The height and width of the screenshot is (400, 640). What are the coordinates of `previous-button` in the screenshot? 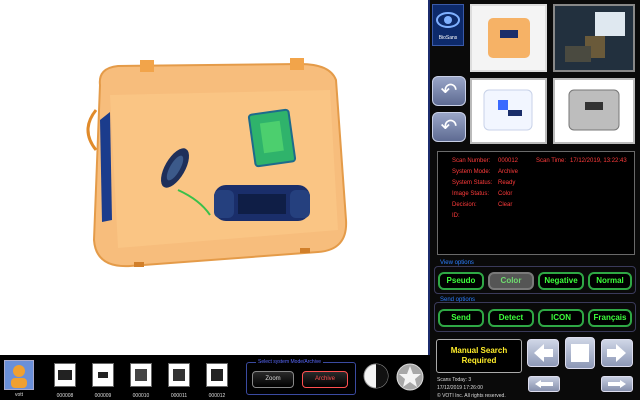 It's located at (543, 353).